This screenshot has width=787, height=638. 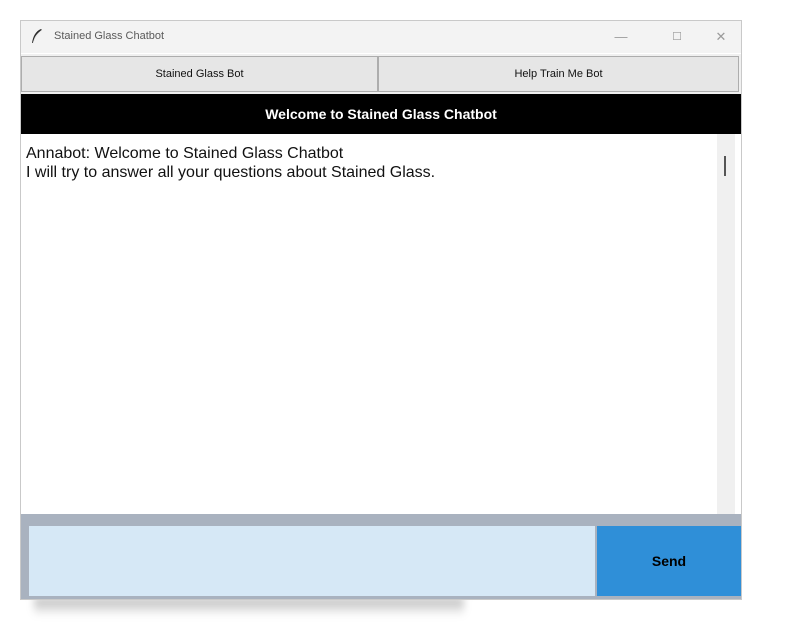 I want to click on tab-help-train-me-bot: Help Train Me Bot, so click(x=558, y=74).